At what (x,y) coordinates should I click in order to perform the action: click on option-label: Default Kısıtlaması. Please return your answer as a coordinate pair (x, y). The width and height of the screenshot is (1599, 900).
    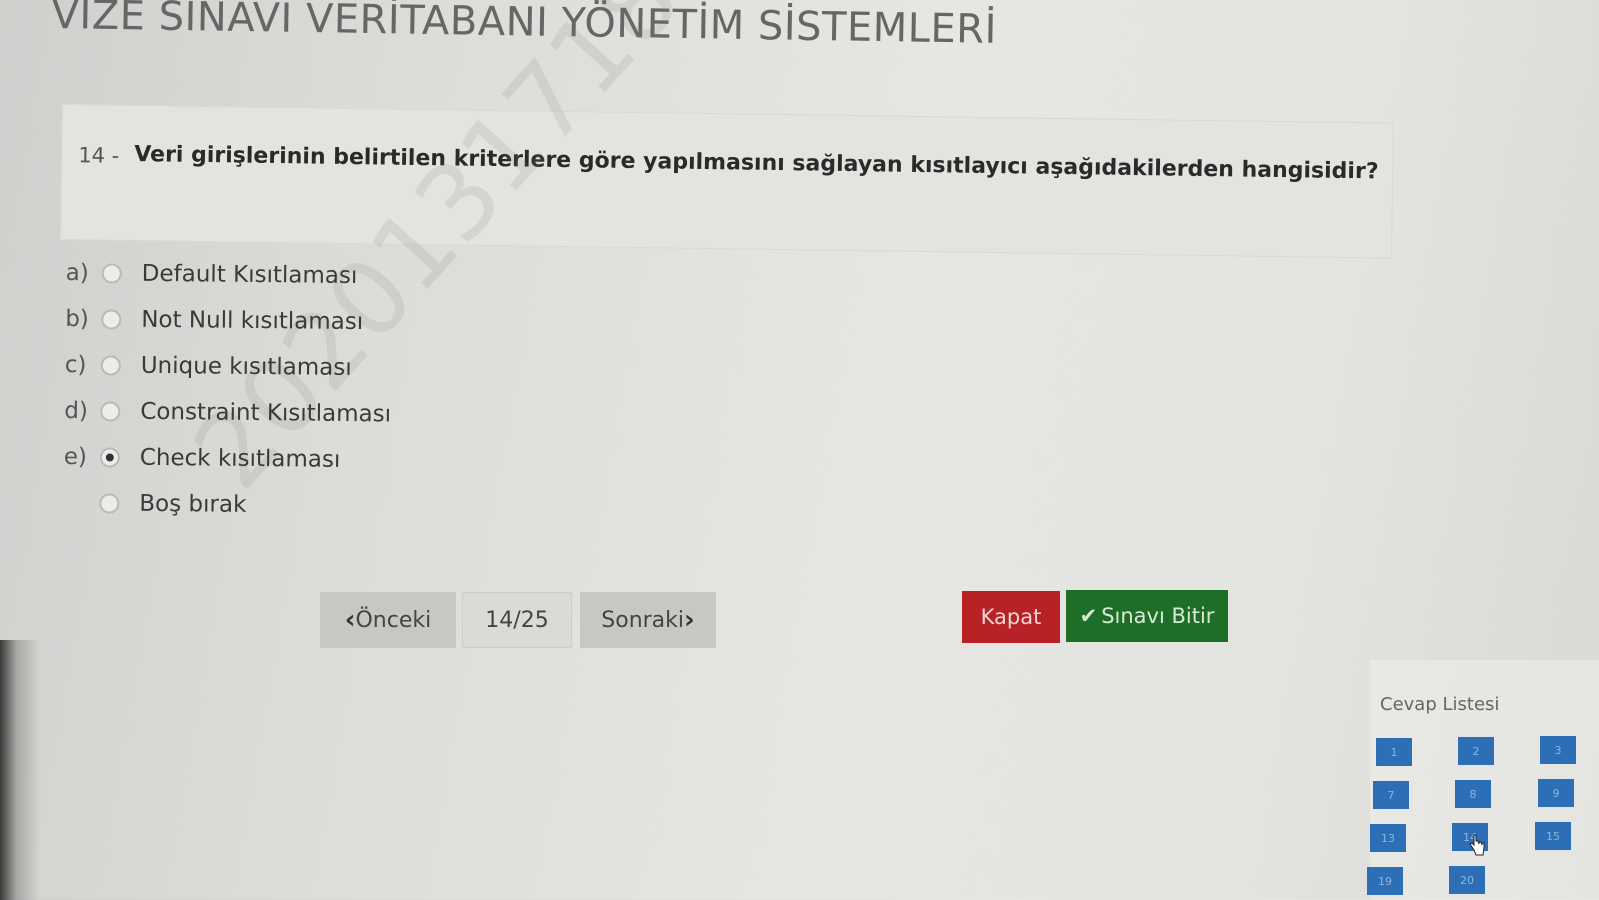
    Looking at the image, I should click on (250, 275).